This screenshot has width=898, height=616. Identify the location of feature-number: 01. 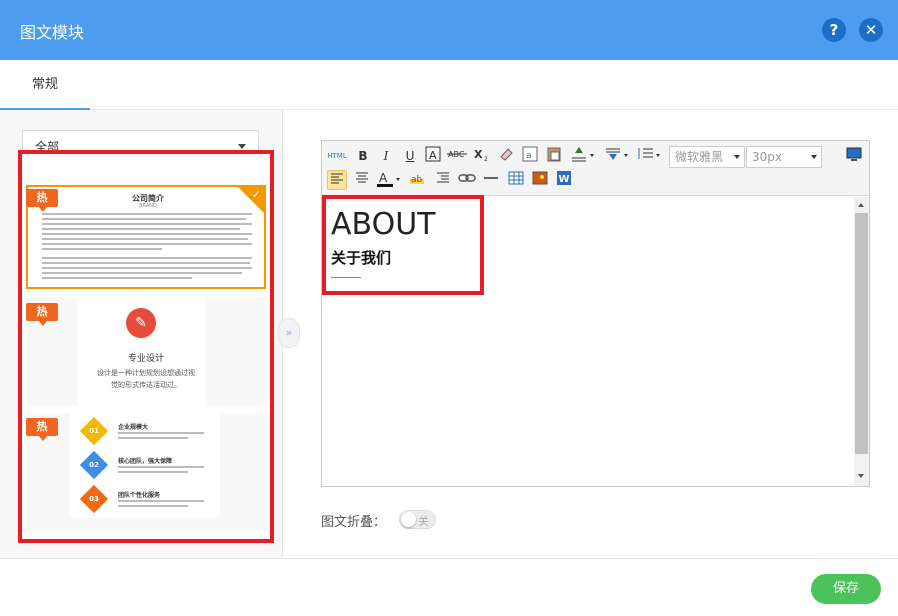
(94, 431).